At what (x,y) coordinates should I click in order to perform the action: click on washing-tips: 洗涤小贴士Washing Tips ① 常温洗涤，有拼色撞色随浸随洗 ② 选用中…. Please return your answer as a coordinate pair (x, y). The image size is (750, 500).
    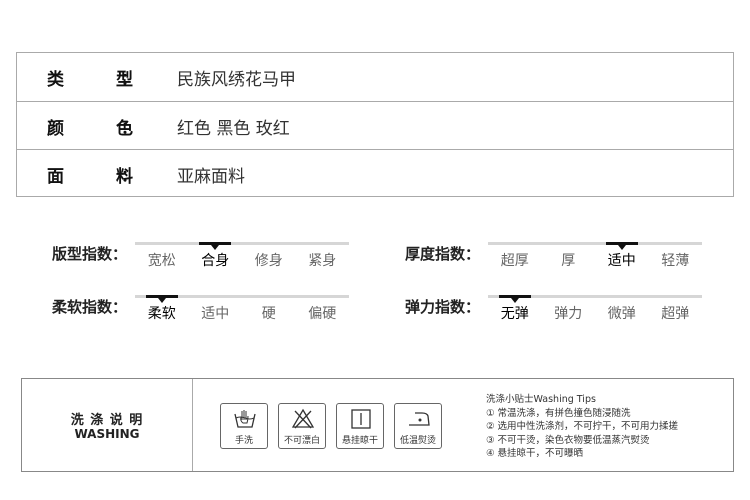
    Looking at the image, I should click on (582, 427).